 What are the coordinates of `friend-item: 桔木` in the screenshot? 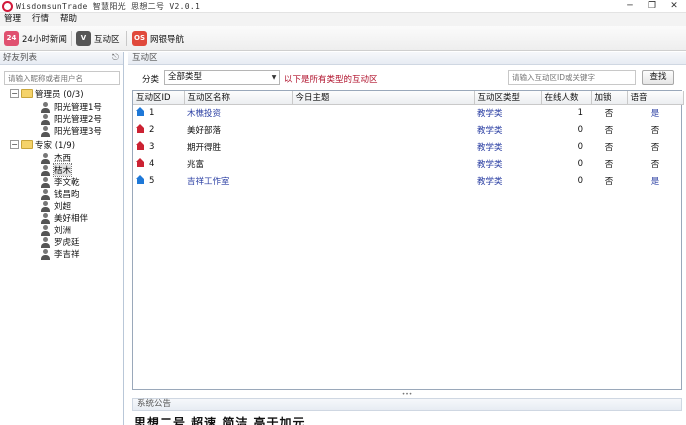 It's located at (56, 170).